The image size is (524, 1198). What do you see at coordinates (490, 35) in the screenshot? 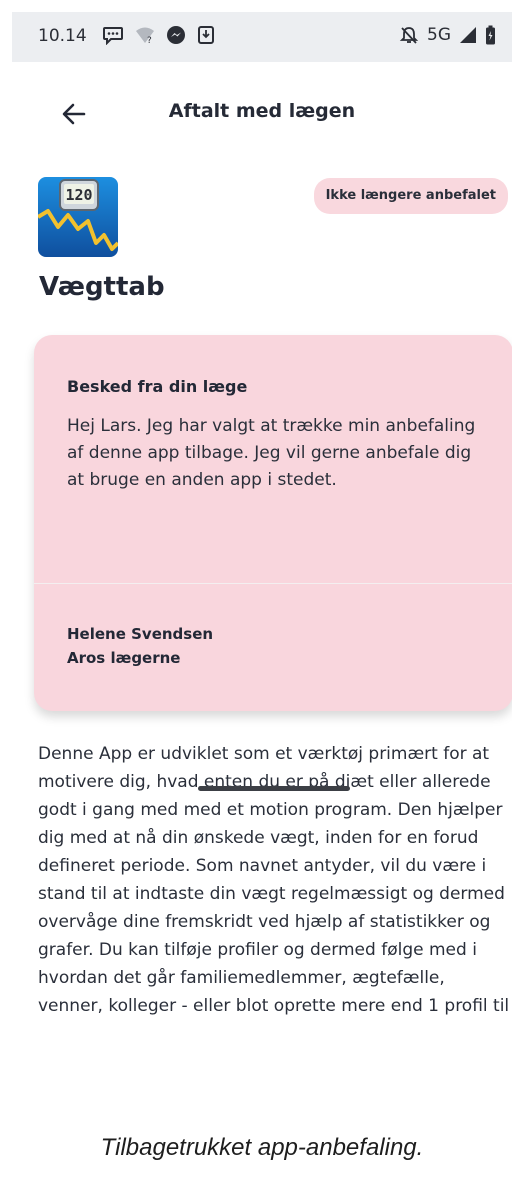
I see `battery-icon` at bounding box center [490, 35].